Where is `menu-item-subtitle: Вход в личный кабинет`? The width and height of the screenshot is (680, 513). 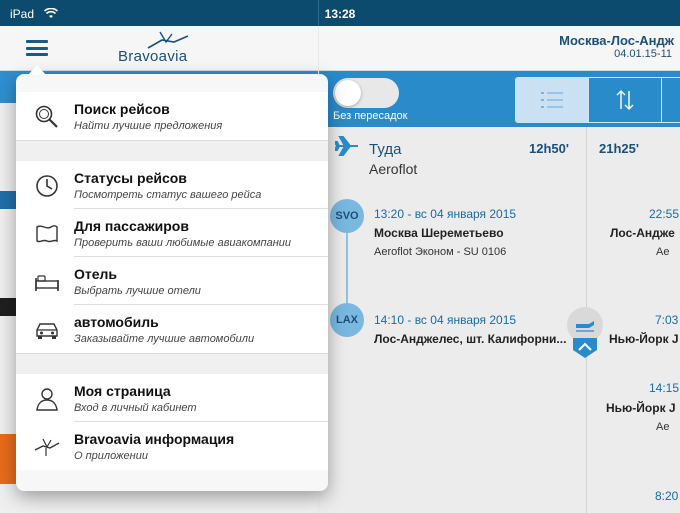 menu-item-subtitle: Вход в личный кабинет is located at coordinates (135, 408).